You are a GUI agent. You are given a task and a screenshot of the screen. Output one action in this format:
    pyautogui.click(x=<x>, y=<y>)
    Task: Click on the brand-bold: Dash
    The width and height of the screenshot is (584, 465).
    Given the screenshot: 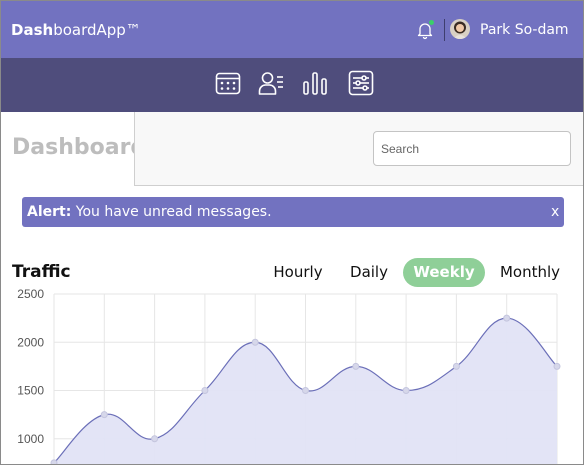 What is the action you would take?
    pyautogui.click(x=32, y=30)
    